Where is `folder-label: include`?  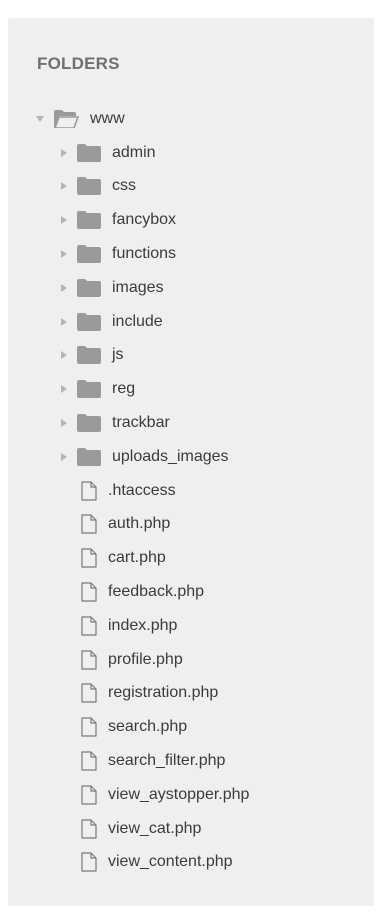
folder-label: include is located at coordinates (137, 321).